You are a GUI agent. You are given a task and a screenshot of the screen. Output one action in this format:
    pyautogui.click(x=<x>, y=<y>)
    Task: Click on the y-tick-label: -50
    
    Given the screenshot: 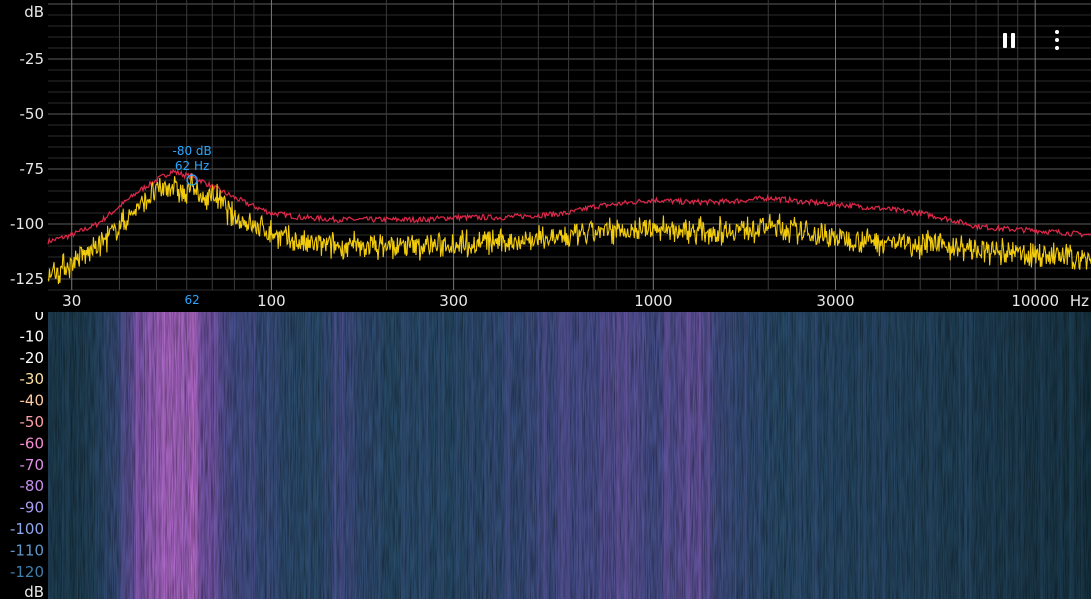 What is the action you would take?
    pyautogui.click(x=32, y=114)
    